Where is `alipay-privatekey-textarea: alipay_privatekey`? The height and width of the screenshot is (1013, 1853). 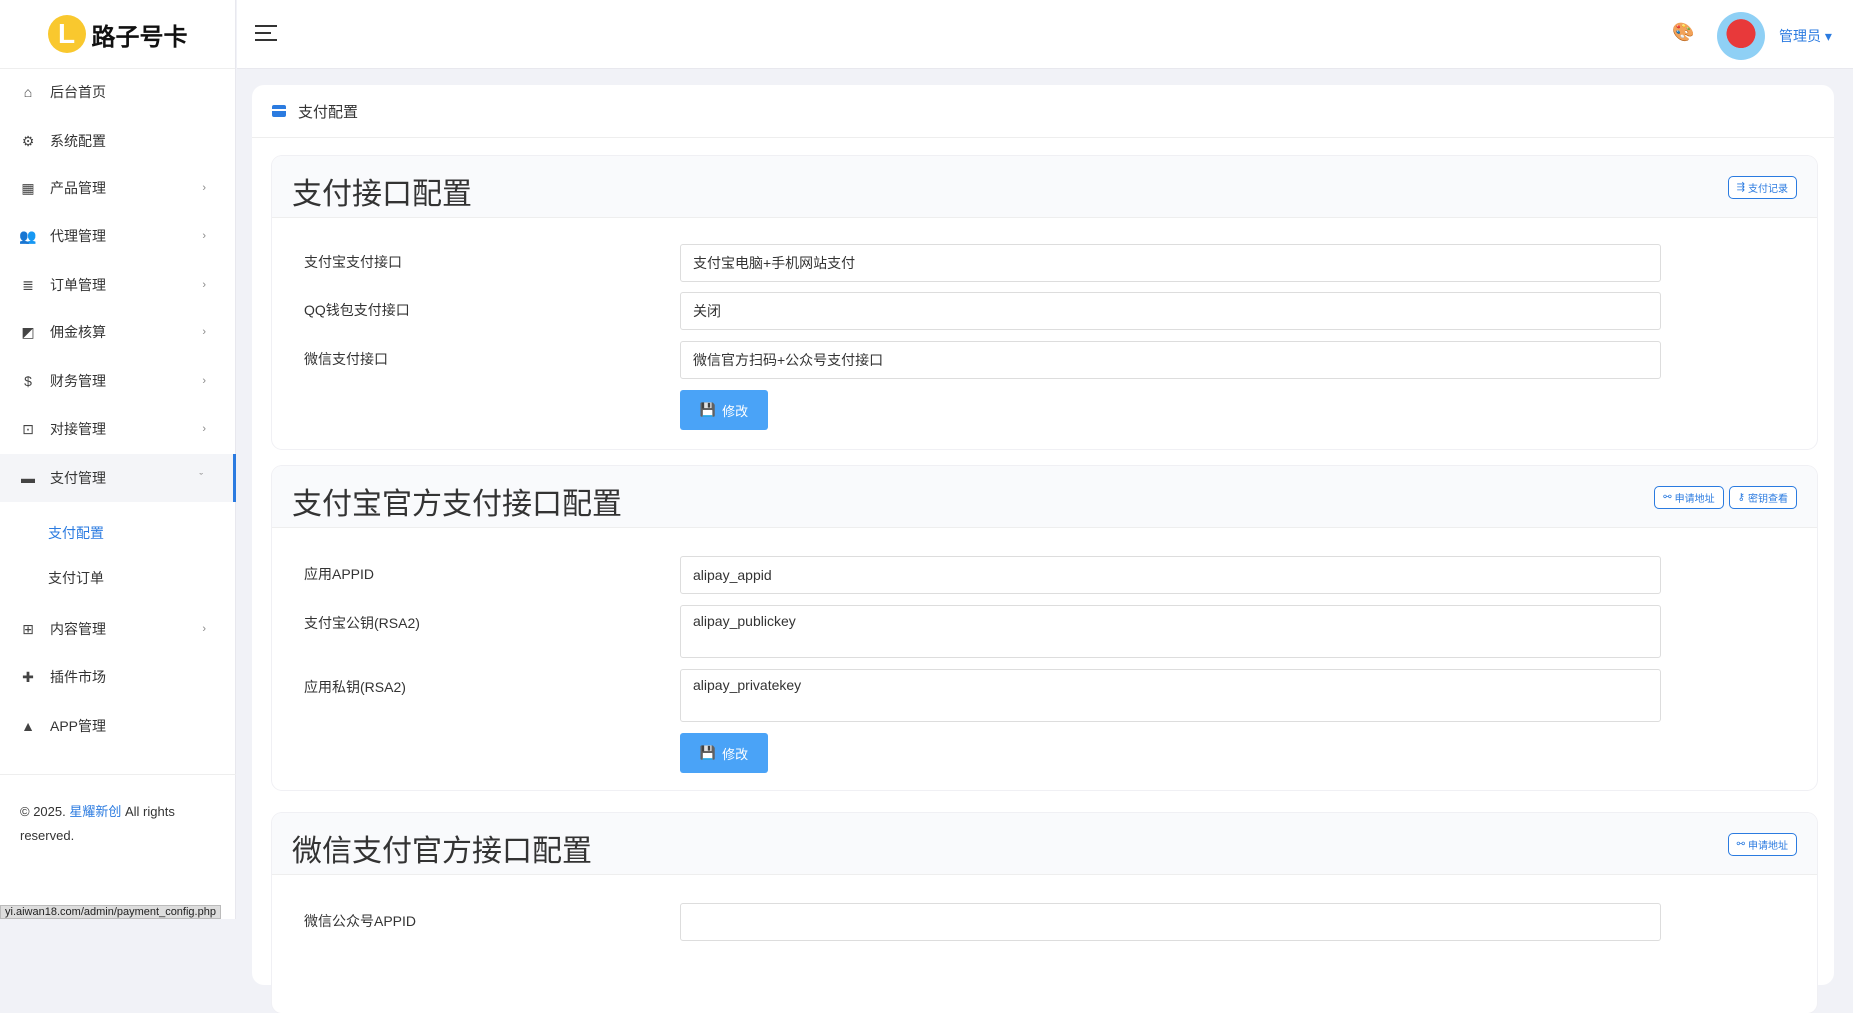
alipay-privatekey-textarea: alipay_privatekey is located at coordinates (1170, 695).